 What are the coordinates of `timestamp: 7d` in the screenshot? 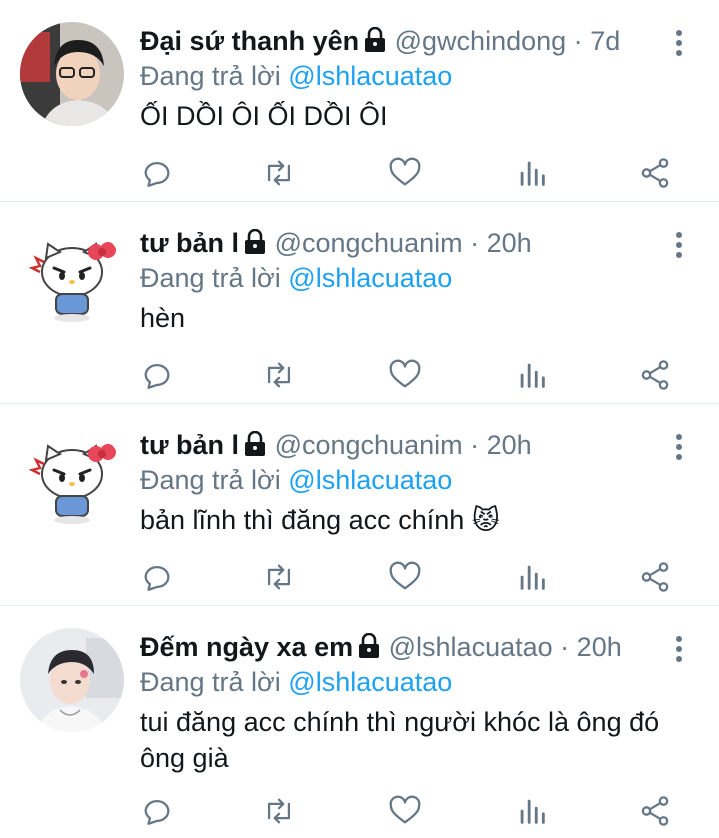 It's located at (605, 41).